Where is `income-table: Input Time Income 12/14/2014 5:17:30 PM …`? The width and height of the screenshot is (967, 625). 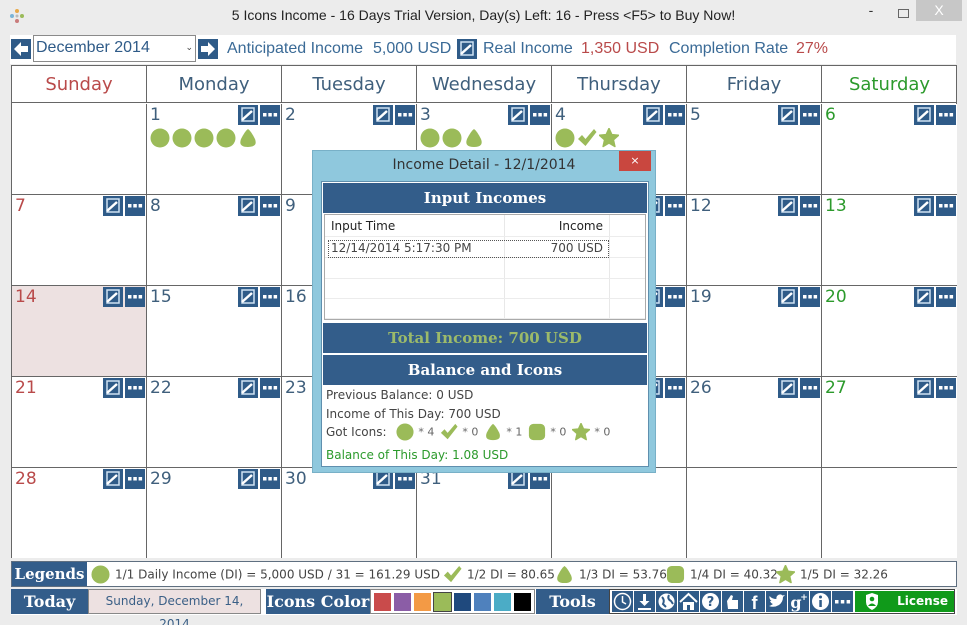 income-table: Input Time Income 12/14/2014 5:17:30 PM … is located at coordinates (485, 267).